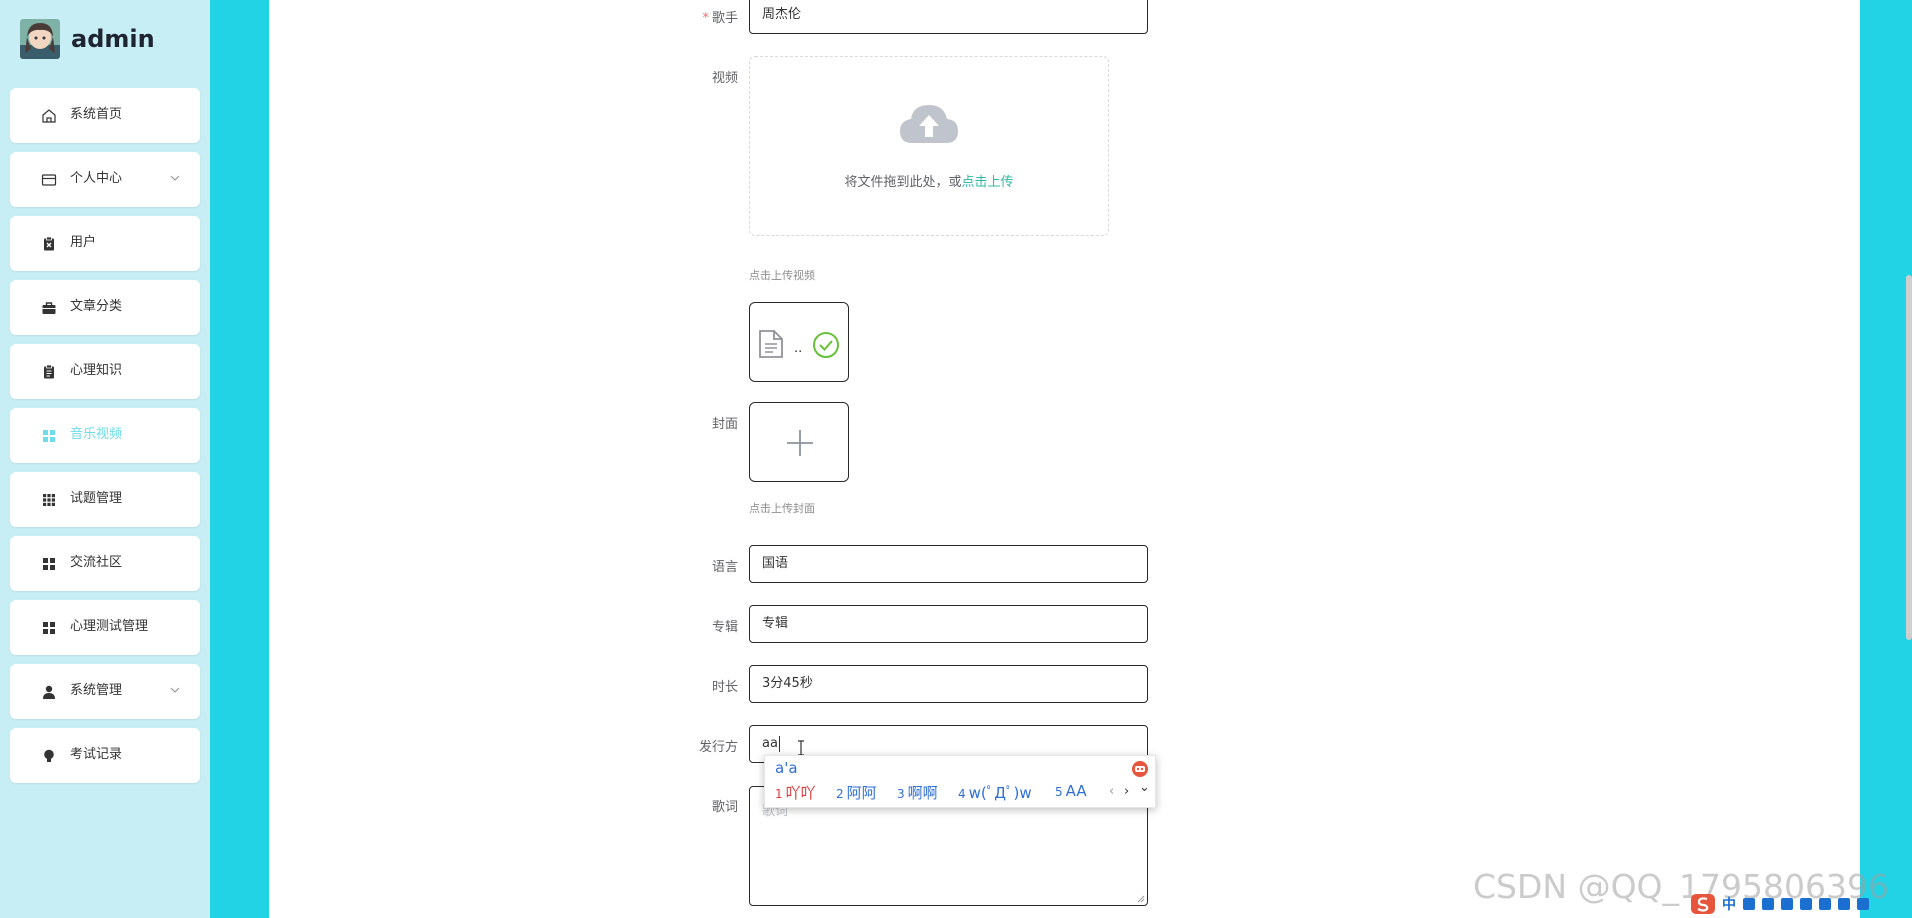 The image size is (1912, 918). I want to click on ime-toolbar: 中, so click(1801, 904).